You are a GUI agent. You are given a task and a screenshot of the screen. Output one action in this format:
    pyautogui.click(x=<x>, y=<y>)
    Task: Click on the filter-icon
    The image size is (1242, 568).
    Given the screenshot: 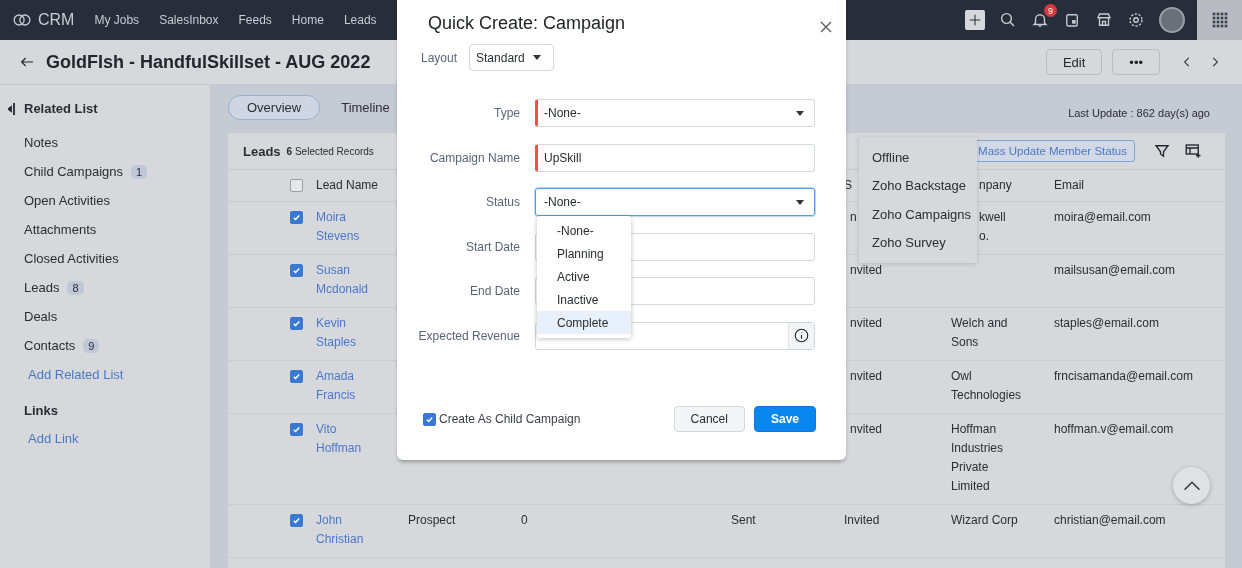 What is the action you would take?
    pyautogui.click(x=1162, y=151)
    